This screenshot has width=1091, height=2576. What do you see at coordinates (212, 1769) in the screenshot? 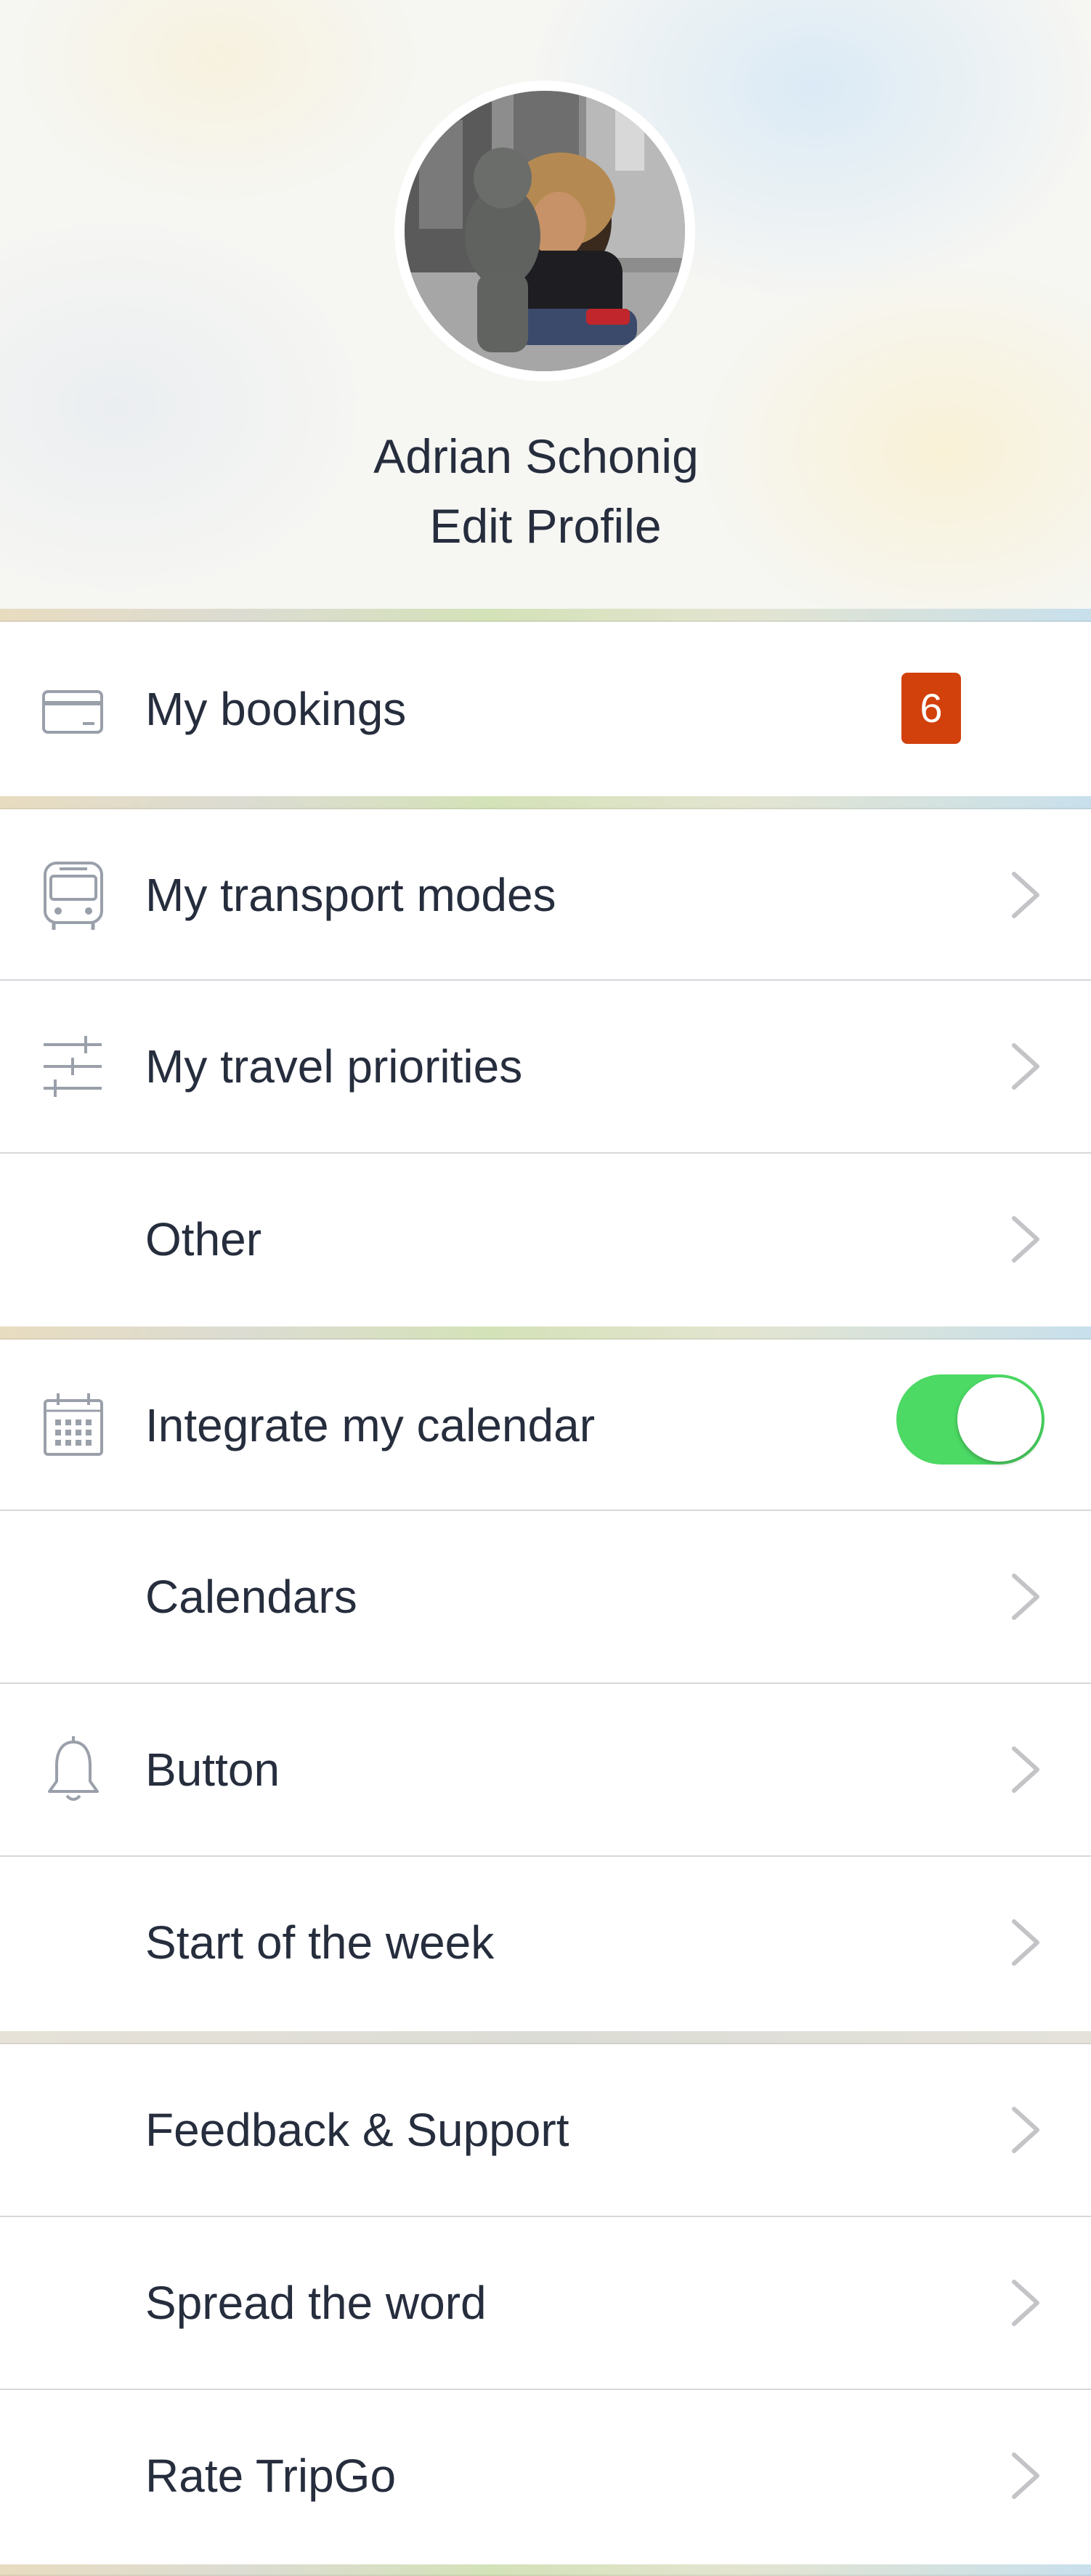
I see `menu-item-label: Button` at bounding box center [212, 1769].